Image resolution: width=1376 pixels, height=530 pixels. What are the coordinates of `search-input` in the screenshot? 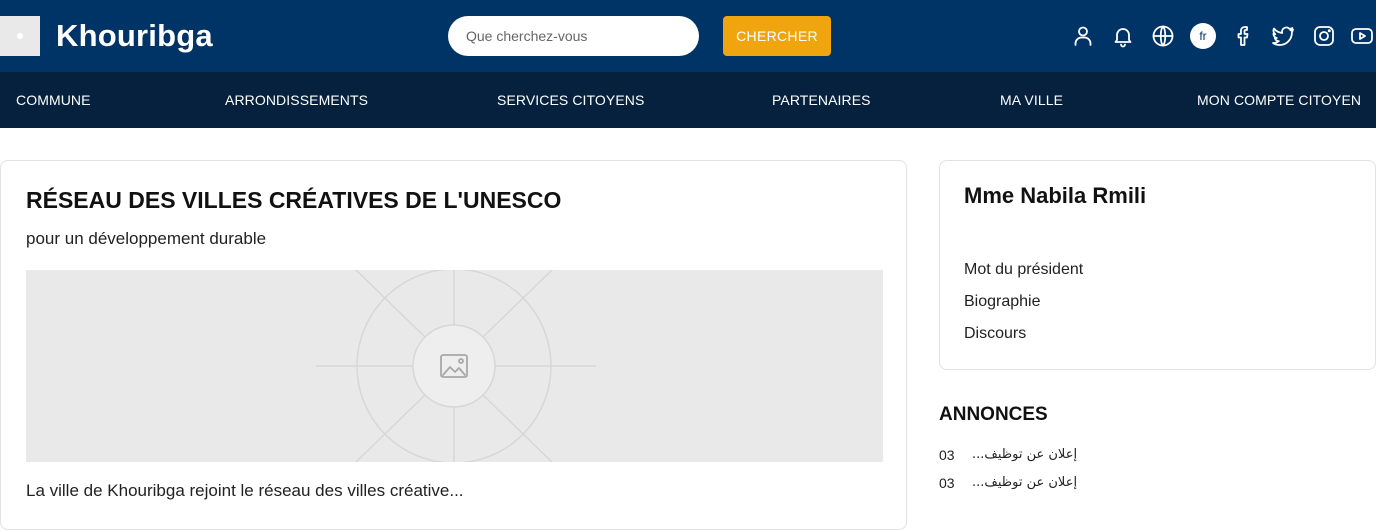 It's located at (573, 36).